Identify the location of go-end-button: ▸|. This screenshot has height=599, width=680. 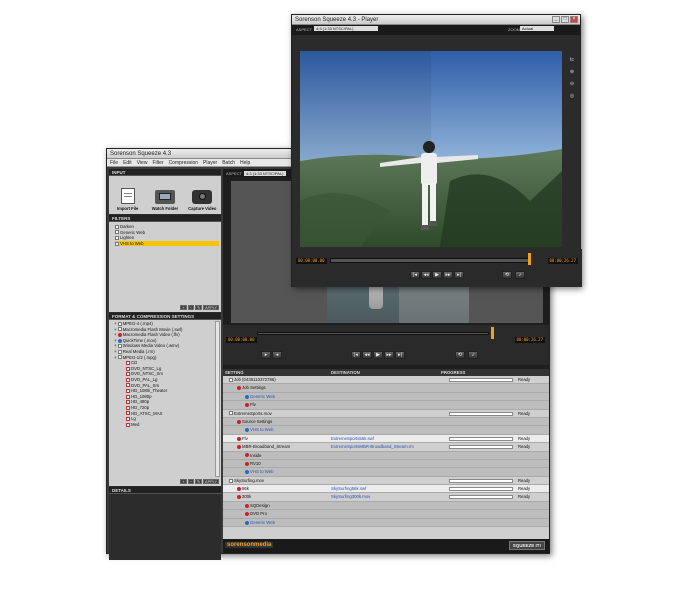
(400, 355).